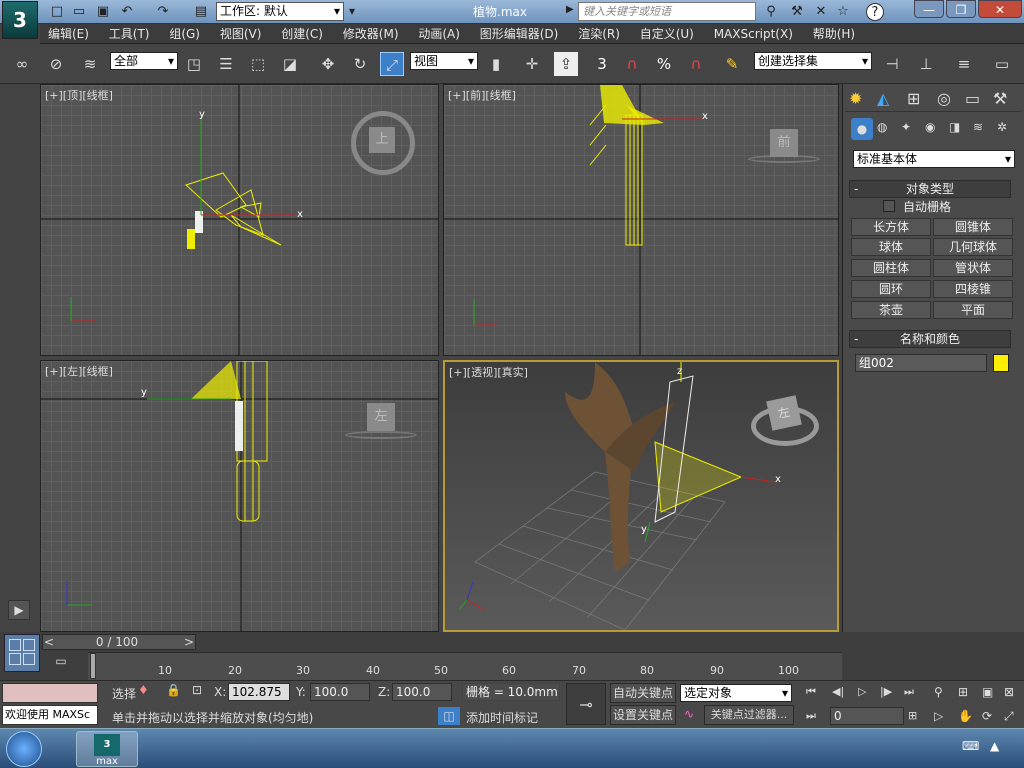 This screenshot has height=768, width=1024. Describe the element at coordinates (973, 289) in the screenshot. I see `pyramid-button: 四棱锥` at that location.